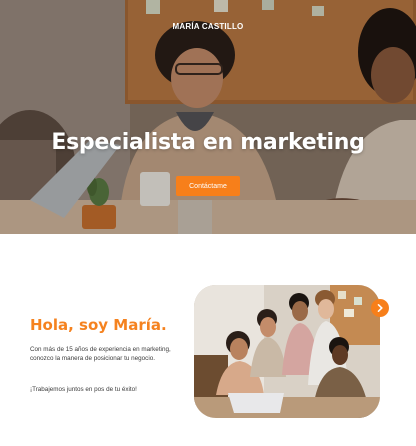 The image size is (416, 446). I want to click on hero-title: Especialista en marketing, so click(208, 142).